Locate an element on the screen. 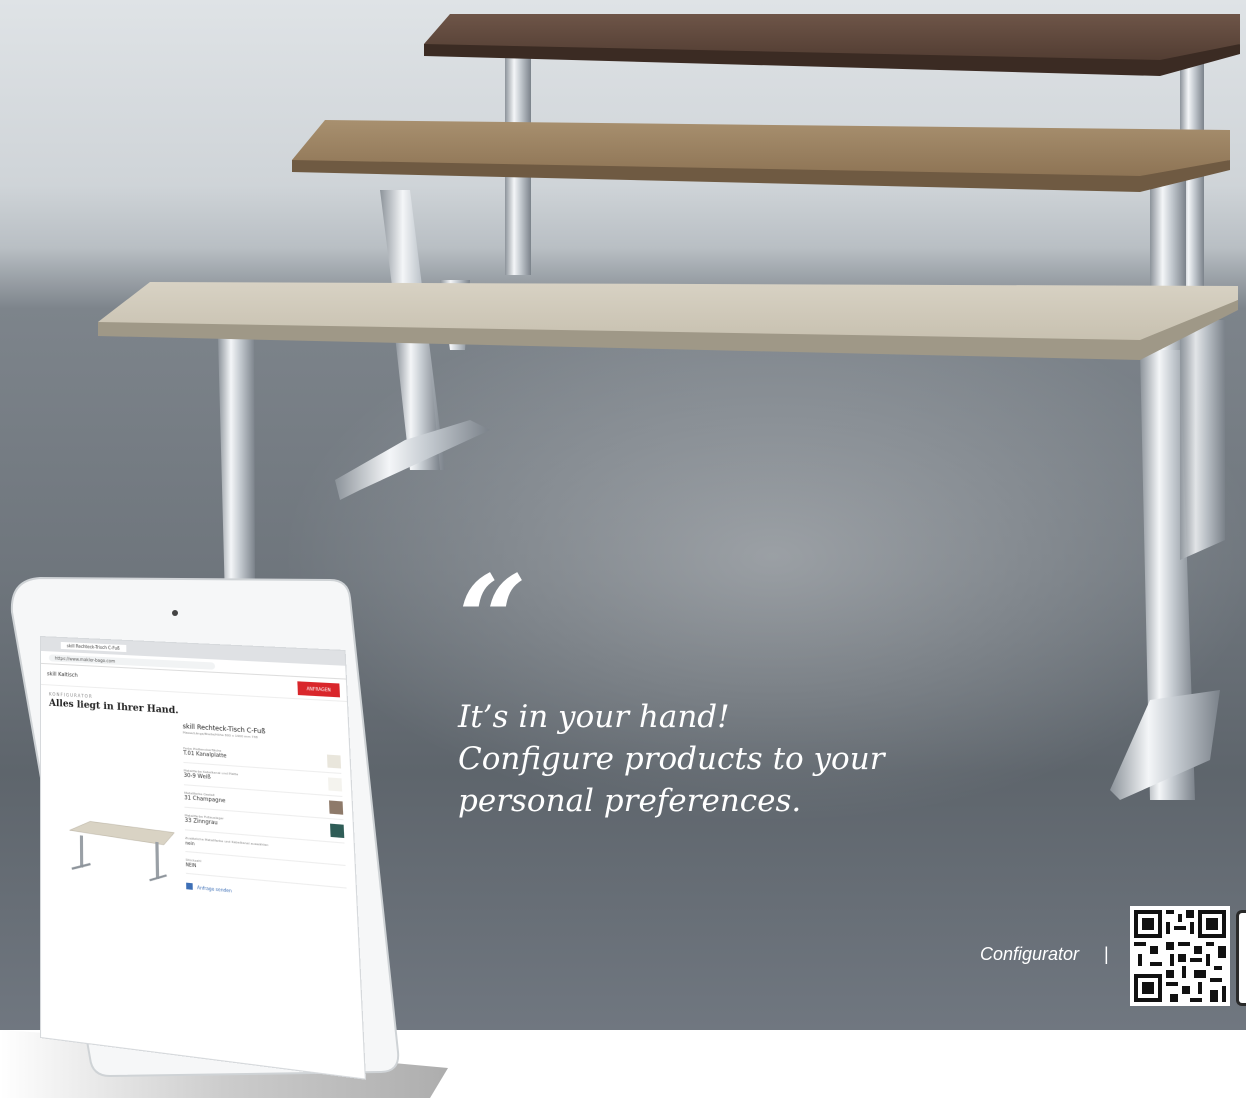 The image size is (1246, 1098). quote-line: personal preferences. is located at coordinates (630, 801).